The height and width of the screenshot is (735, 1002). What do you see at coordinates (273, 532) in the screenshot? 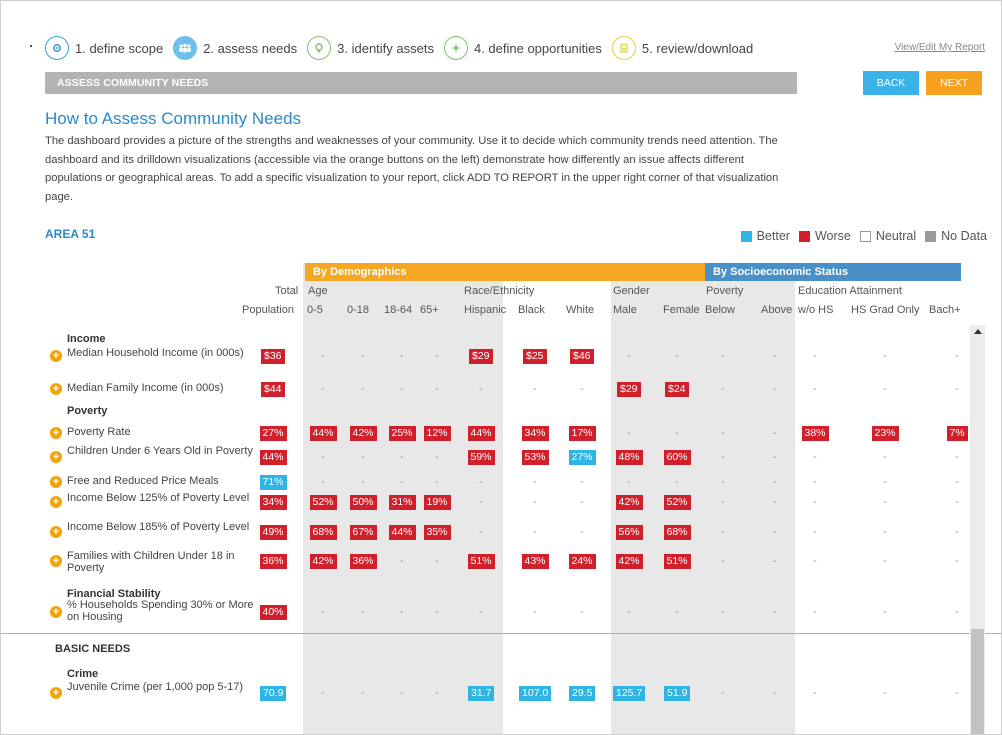
I see `worse-value-cell: 49%` at bounding box center [273, 532].